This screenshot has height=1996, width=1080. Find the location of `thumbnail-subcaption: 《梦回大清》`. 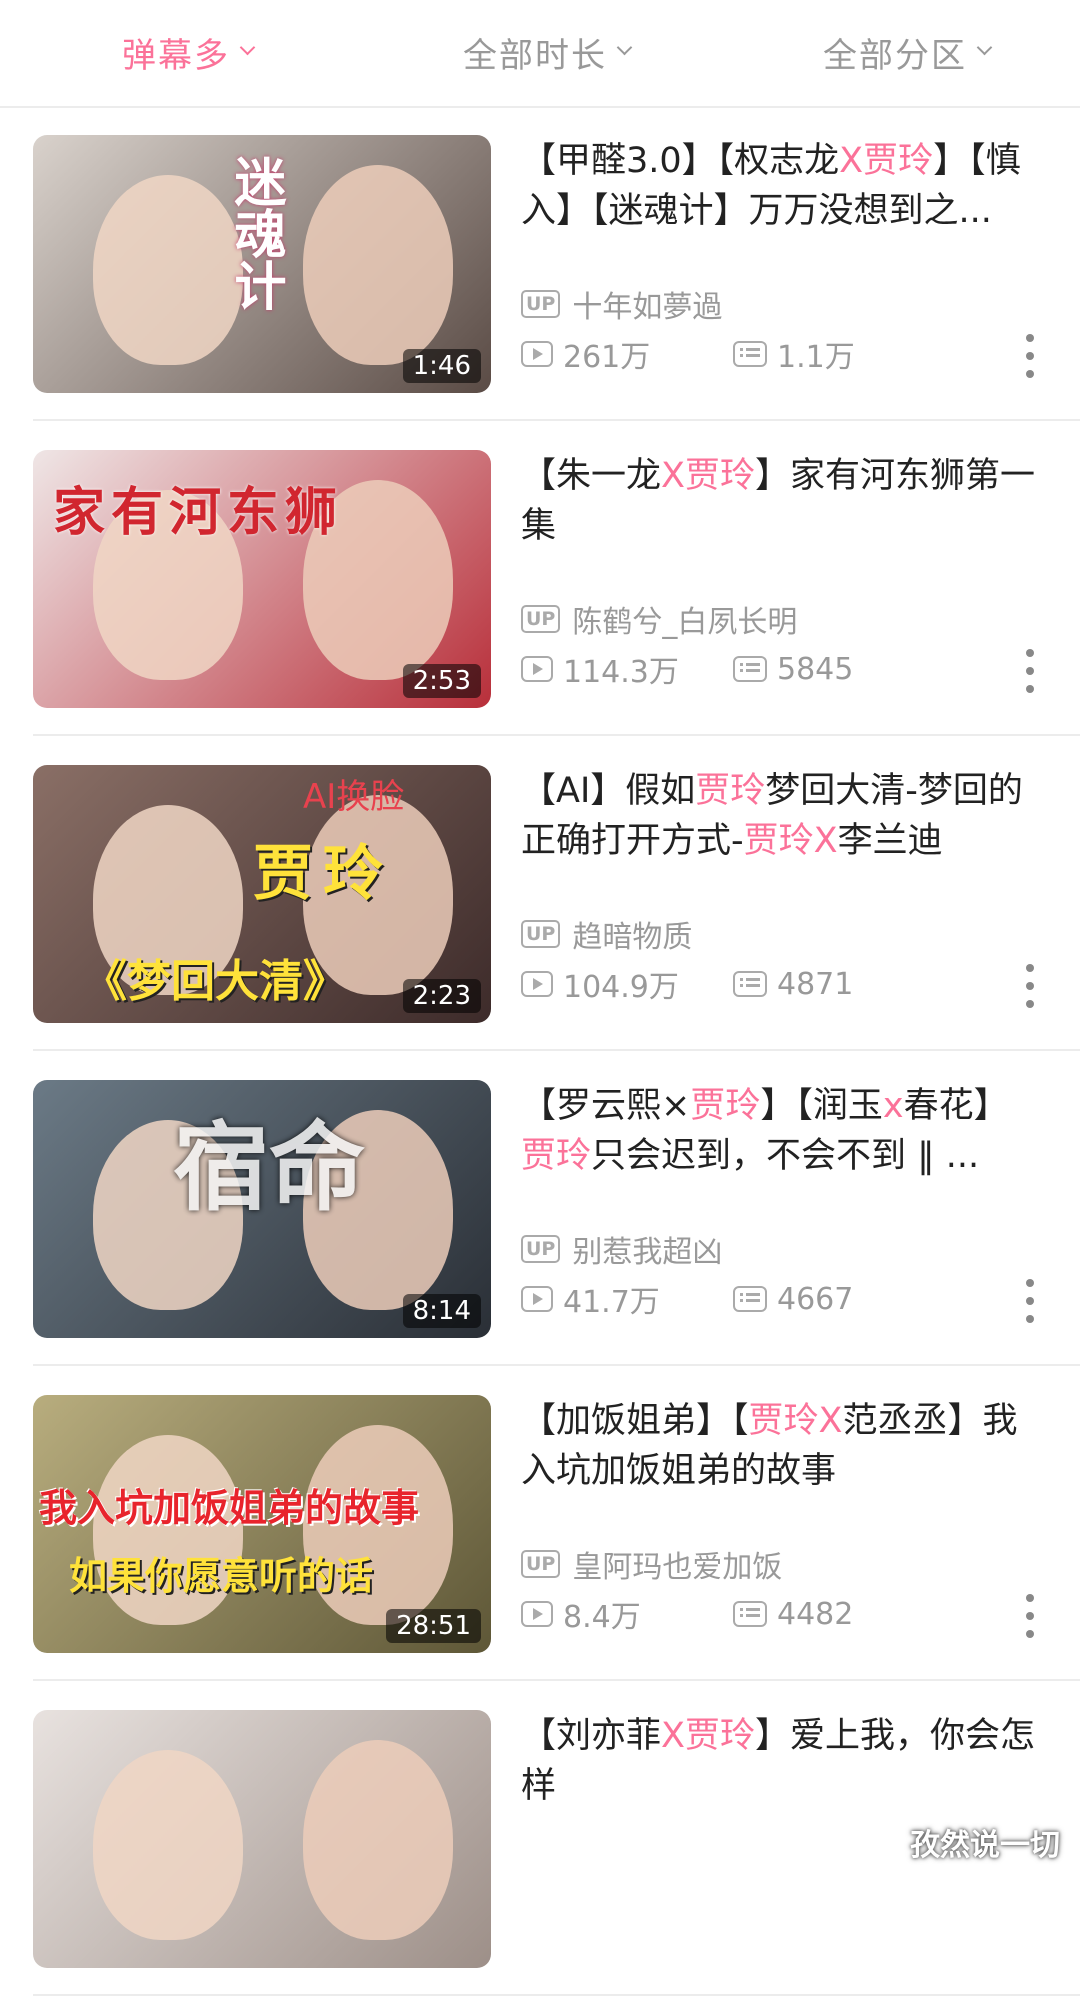

thumbnail-subcaption: 《梦回大清》 is located at coordinates (215, 981).